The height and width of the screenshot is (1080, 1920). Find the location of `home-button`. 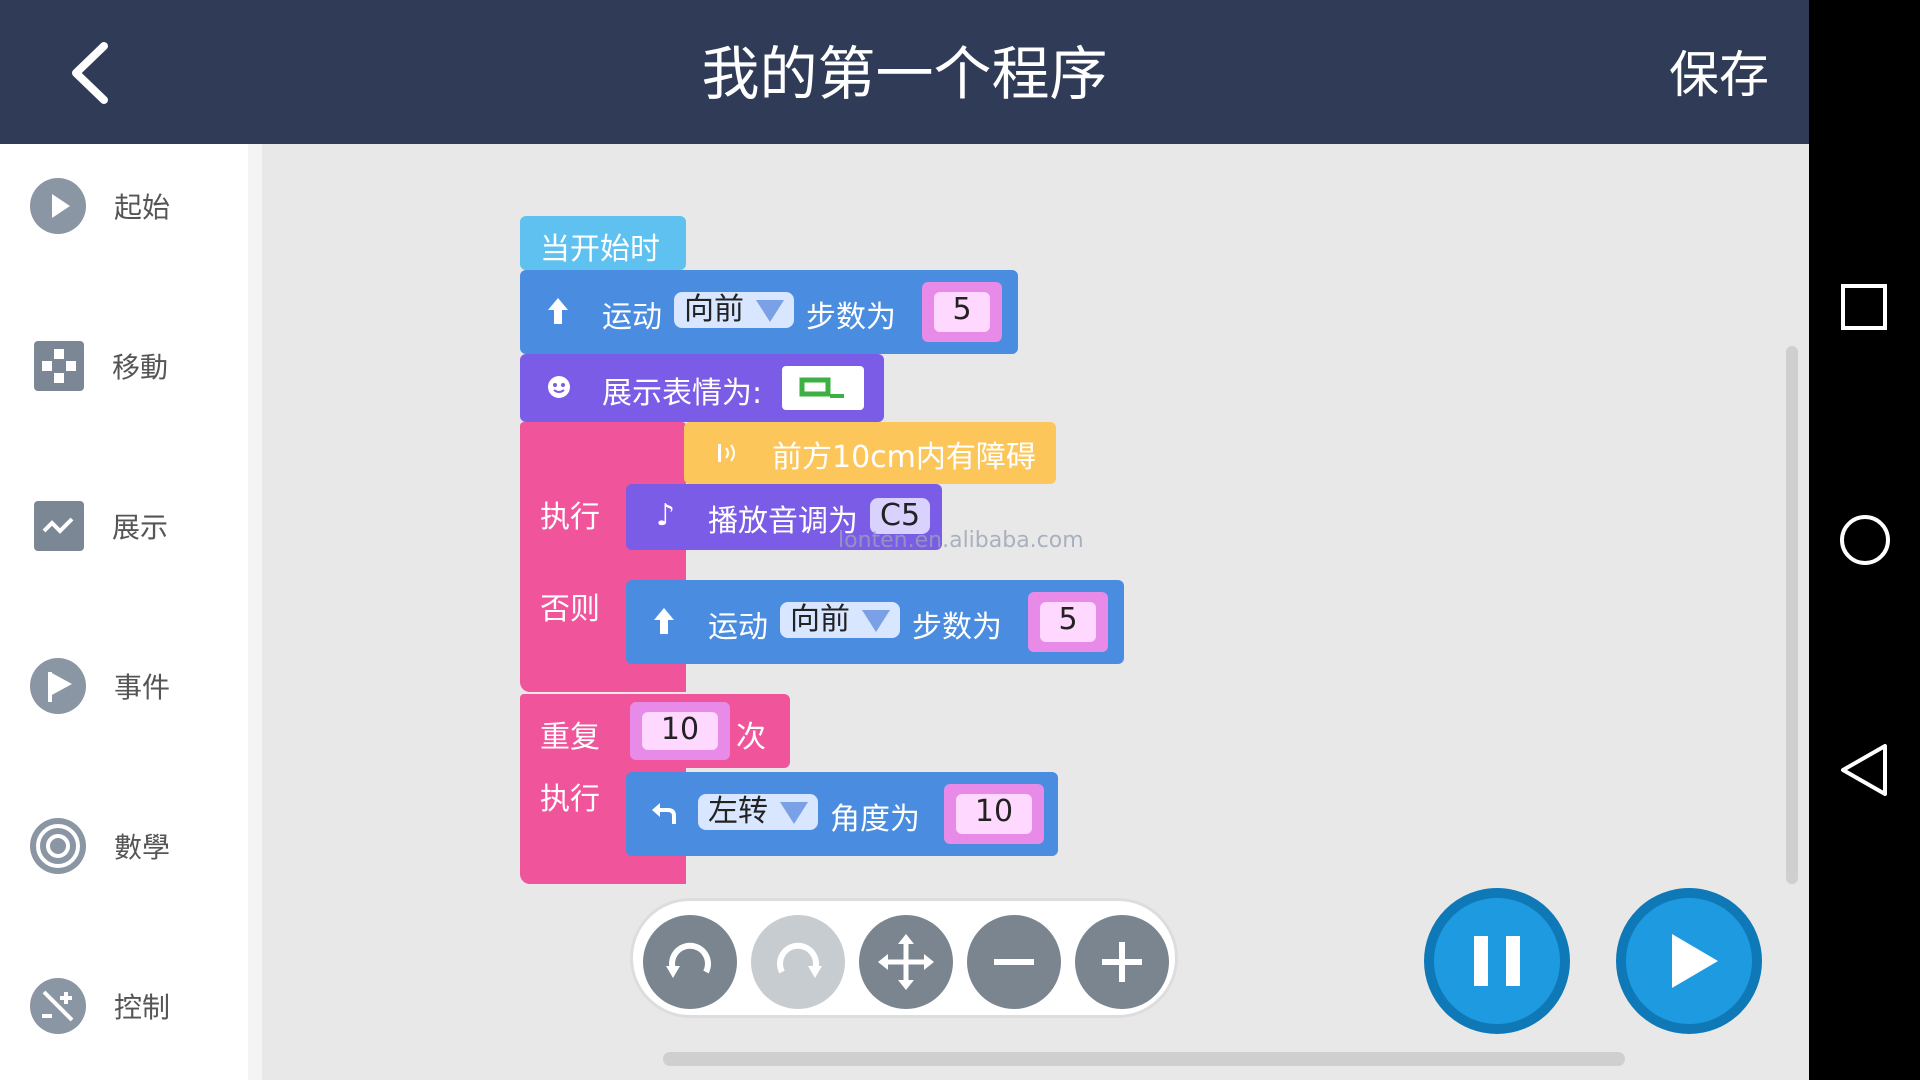

home-button is located at coordinates (1865, 540).